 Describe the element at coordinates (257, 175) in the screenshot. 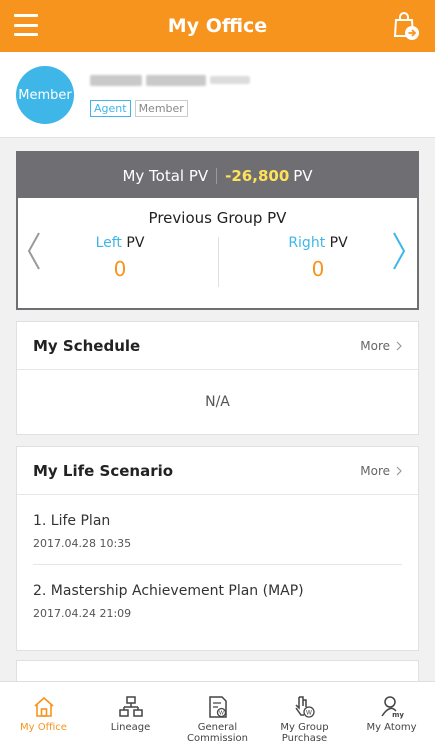

I see `total-pv-value: -26,800` at that location.